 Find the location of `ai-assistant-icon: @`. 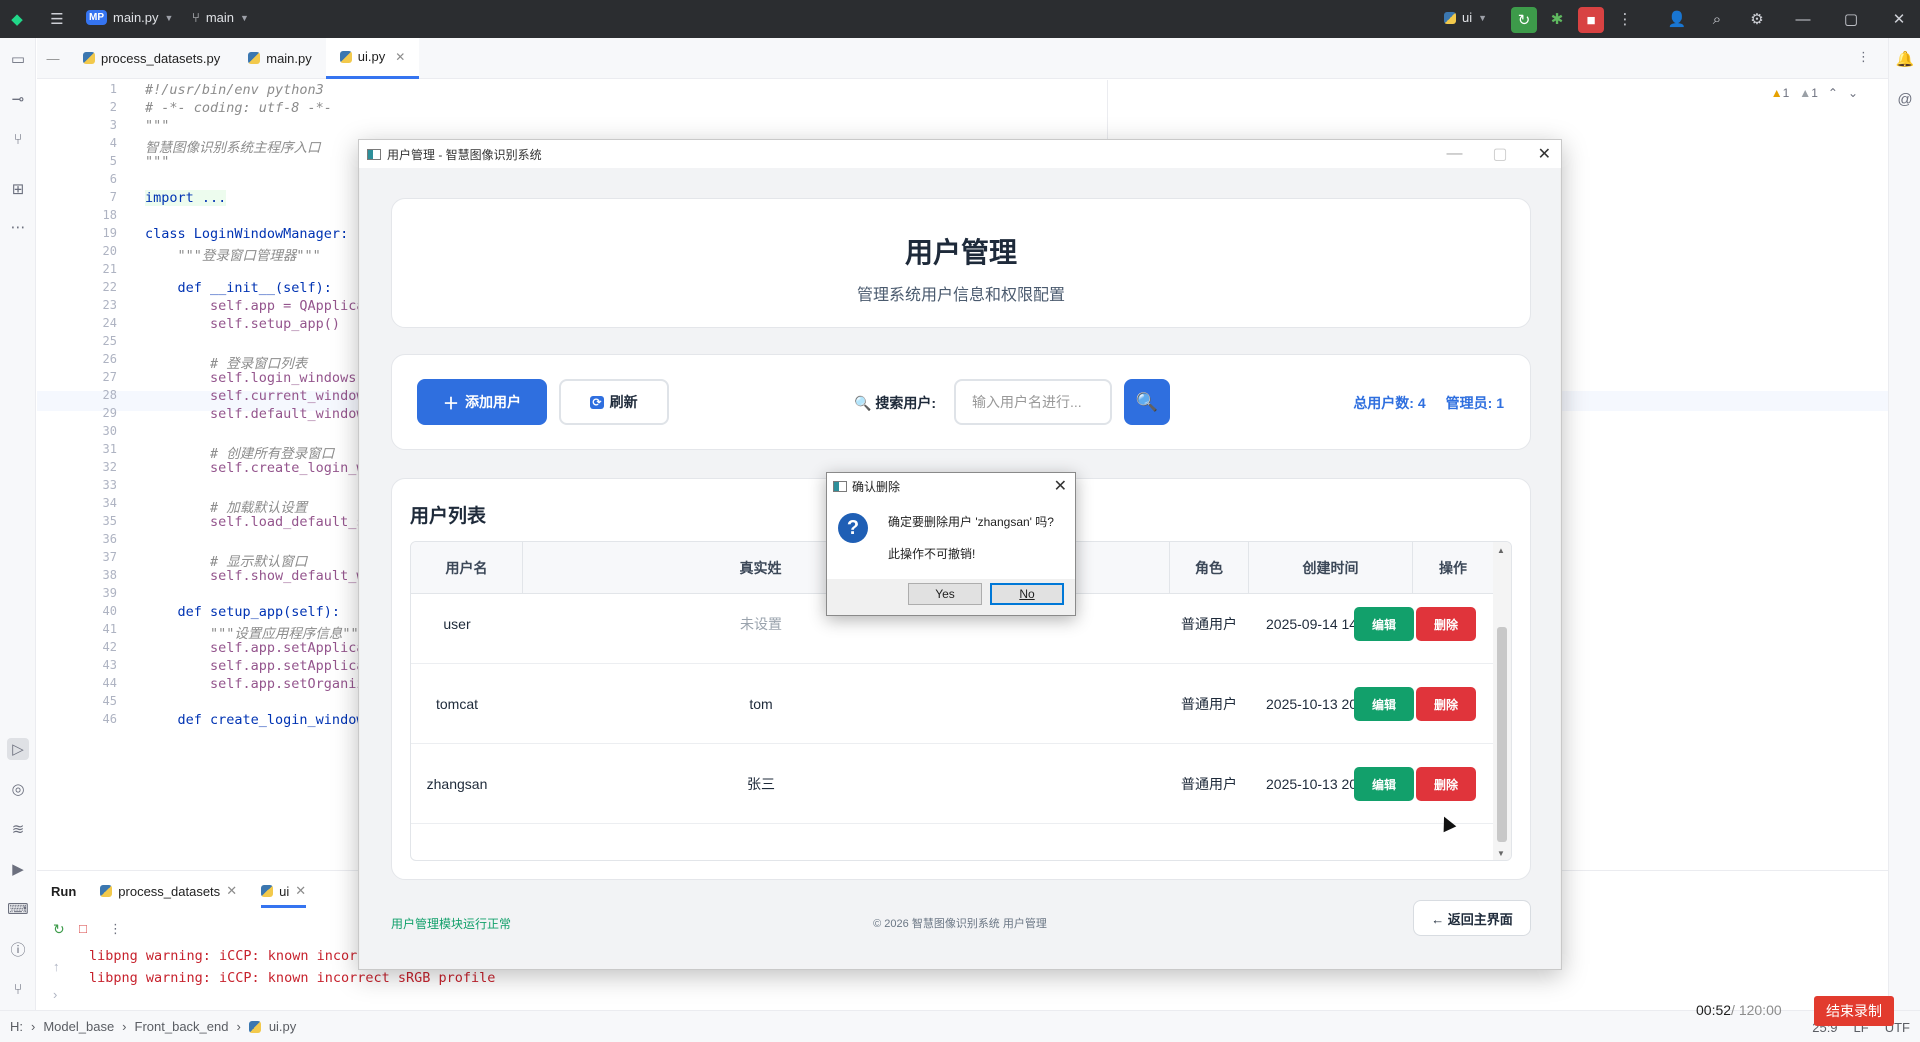

ai-assistant-icon: @ is located at coordinates (1905, 99).